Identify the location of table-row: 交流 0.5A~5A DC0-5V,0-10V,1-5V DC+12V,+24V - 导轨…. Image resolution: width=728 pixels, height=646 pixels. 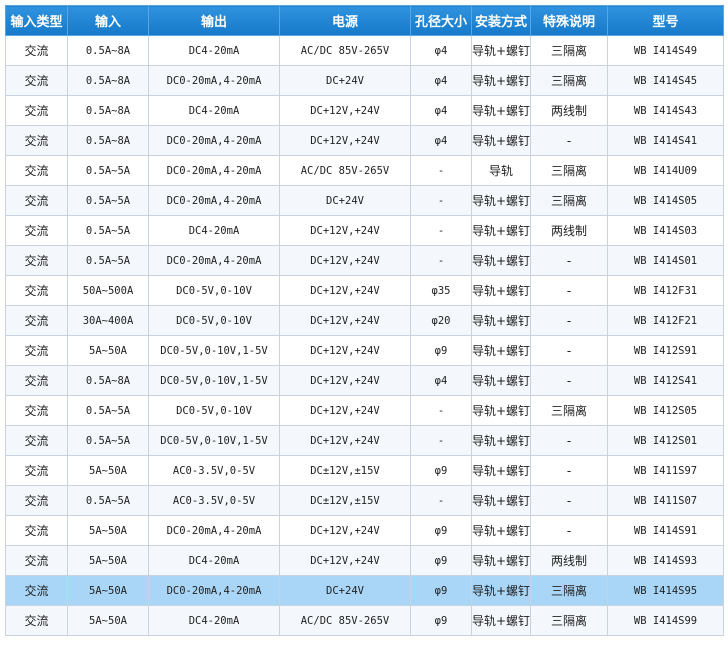
(364, 440).